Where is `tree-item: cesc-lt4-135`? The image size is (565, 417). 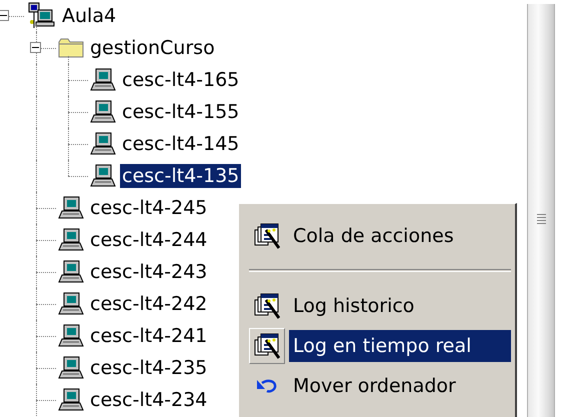 tree-item: cesc-lt4-135 is located at coordinates (181, 176).